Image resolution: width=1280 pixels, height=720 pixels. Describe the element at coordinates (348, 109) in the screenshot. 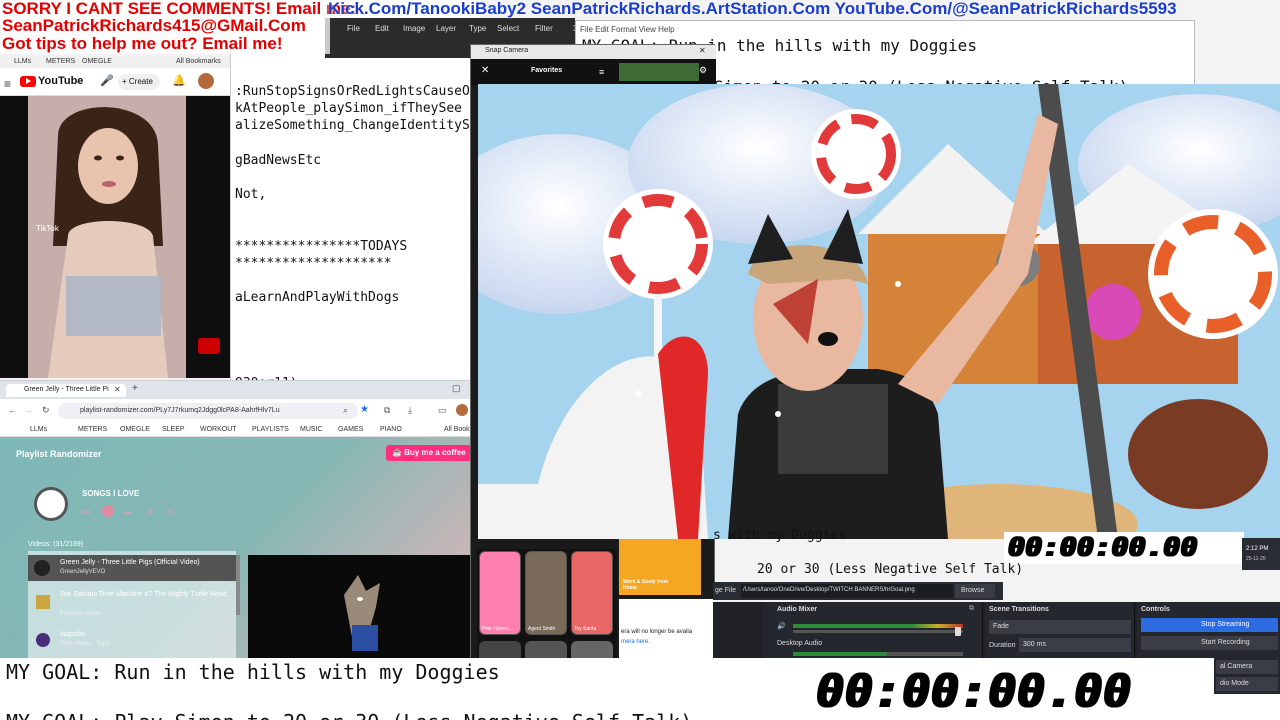

I see `notepad-line: kAtPeople_playSimon_ifTheySee` at that location.